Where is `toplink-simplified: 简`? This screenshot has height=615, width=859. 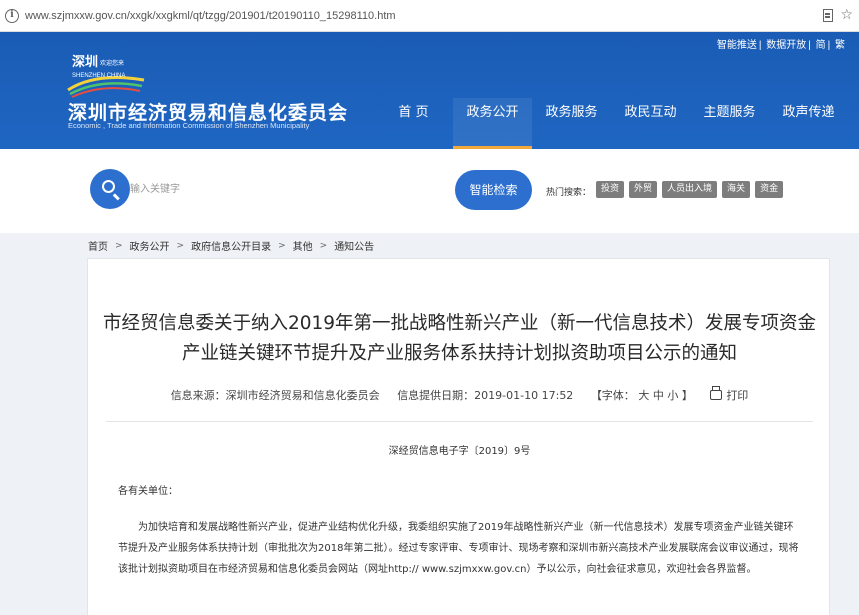 toplink-simplified: 简 is located at coordinates (821, 45).